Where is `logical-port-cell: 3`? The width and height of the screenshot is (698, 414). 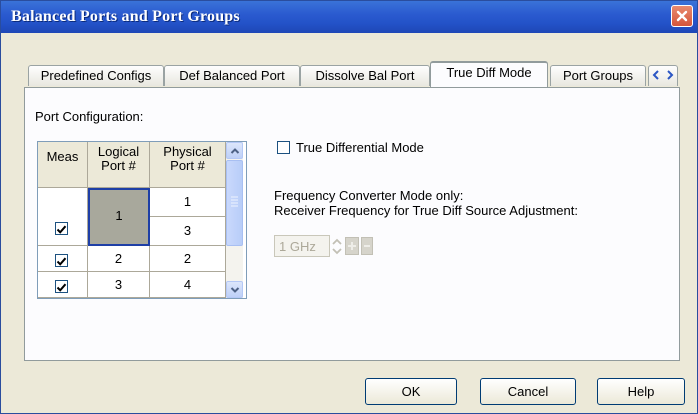
logical-port-cell: 3 is located at coordinates (119, 285).